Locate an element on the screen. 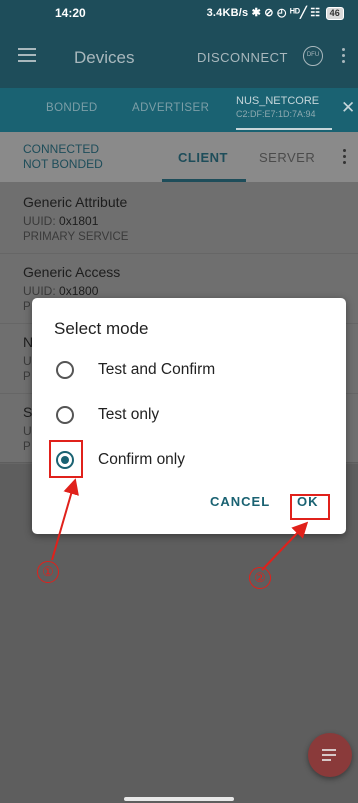  connection-bar: CONNECTED NOT BONDED CLIENT SERVER is located at coordinates (179, 157).